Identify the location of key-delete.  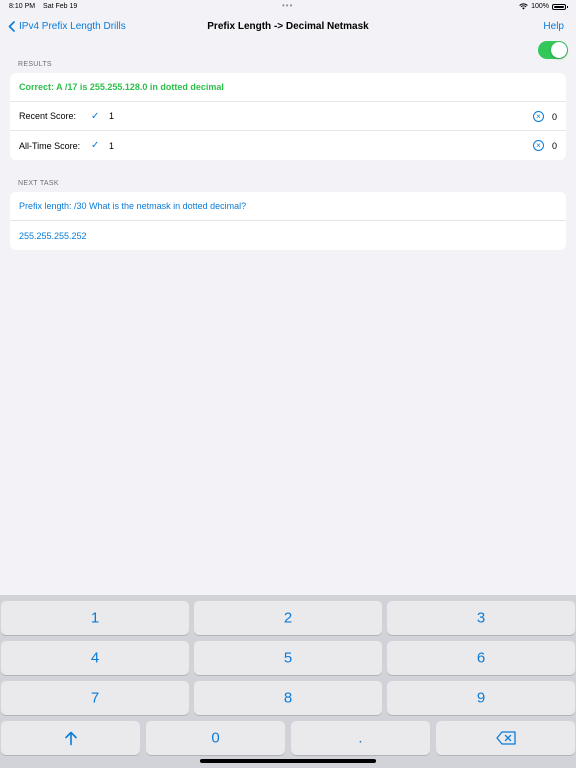
(505, 738).